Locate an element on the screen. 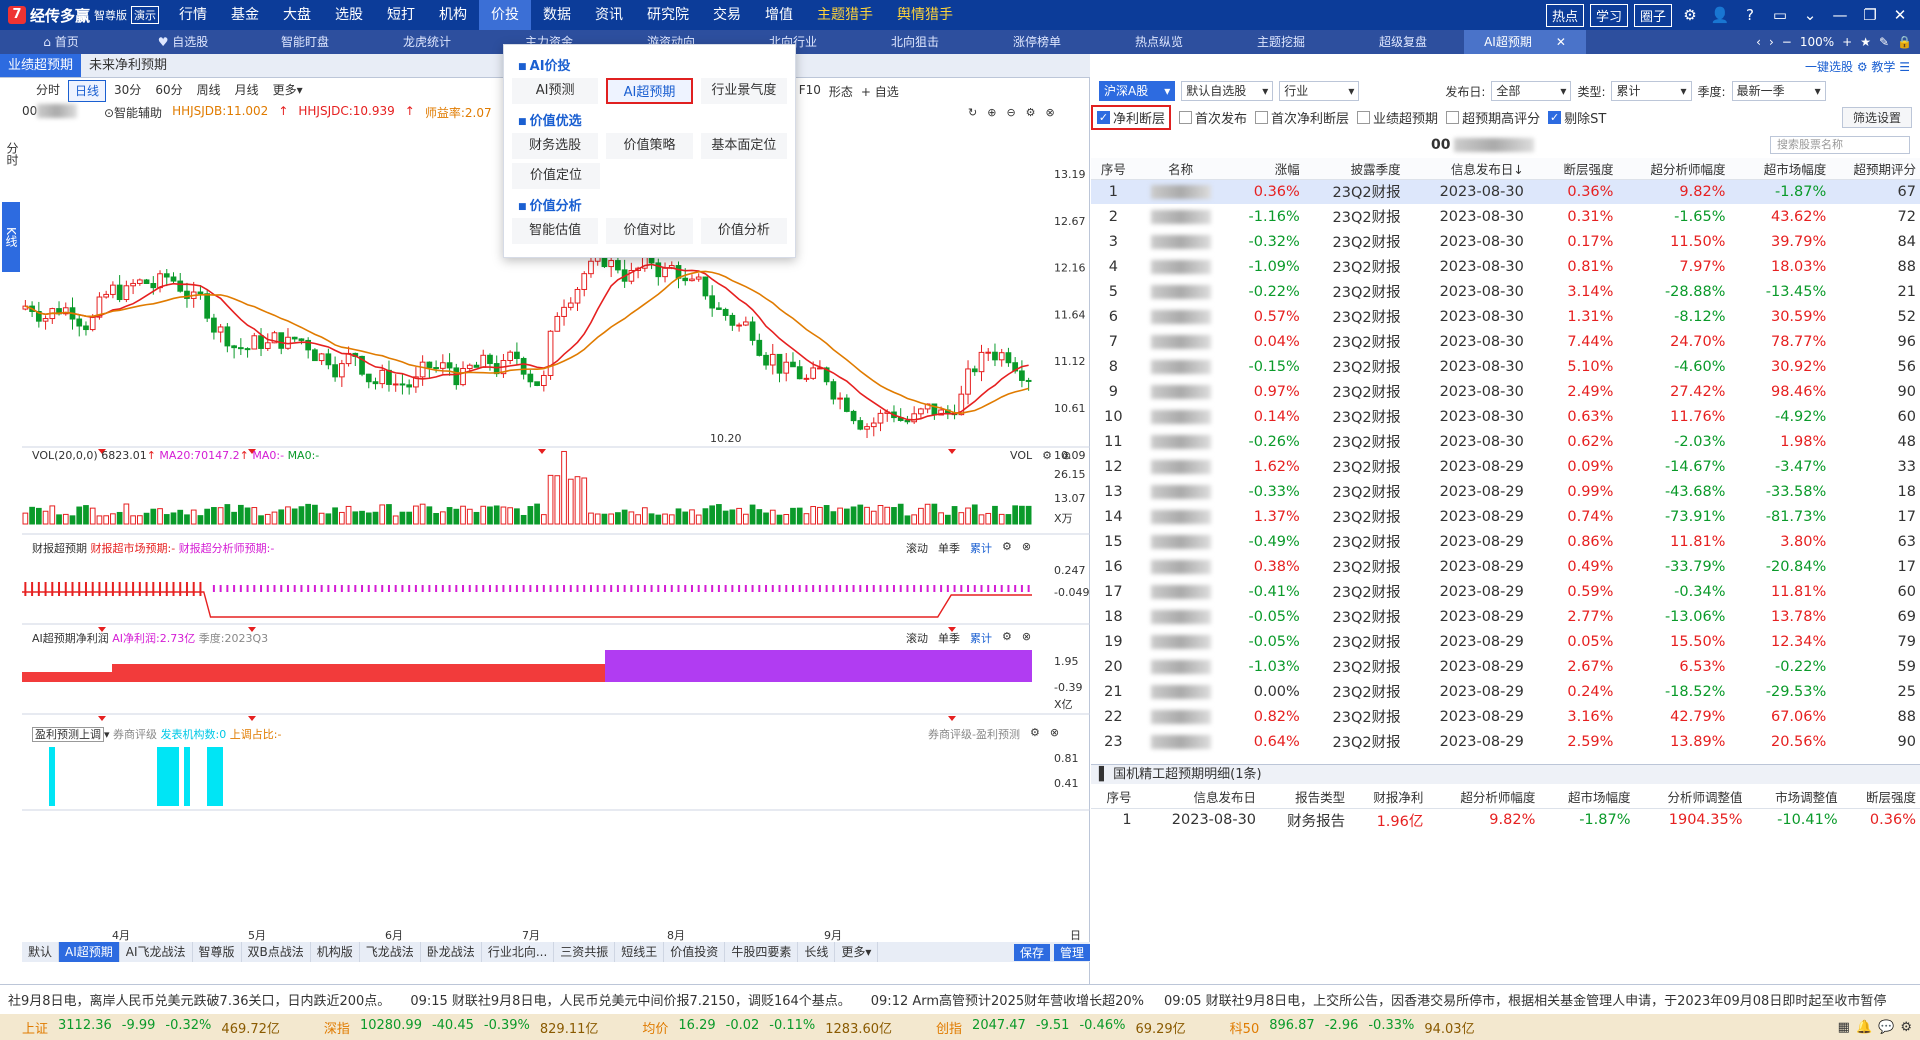  news-item: 社9月8日电，离岸人民币兑美元跌破7.36关口，日内跌近200点。 is located at coordinates (199, 999).